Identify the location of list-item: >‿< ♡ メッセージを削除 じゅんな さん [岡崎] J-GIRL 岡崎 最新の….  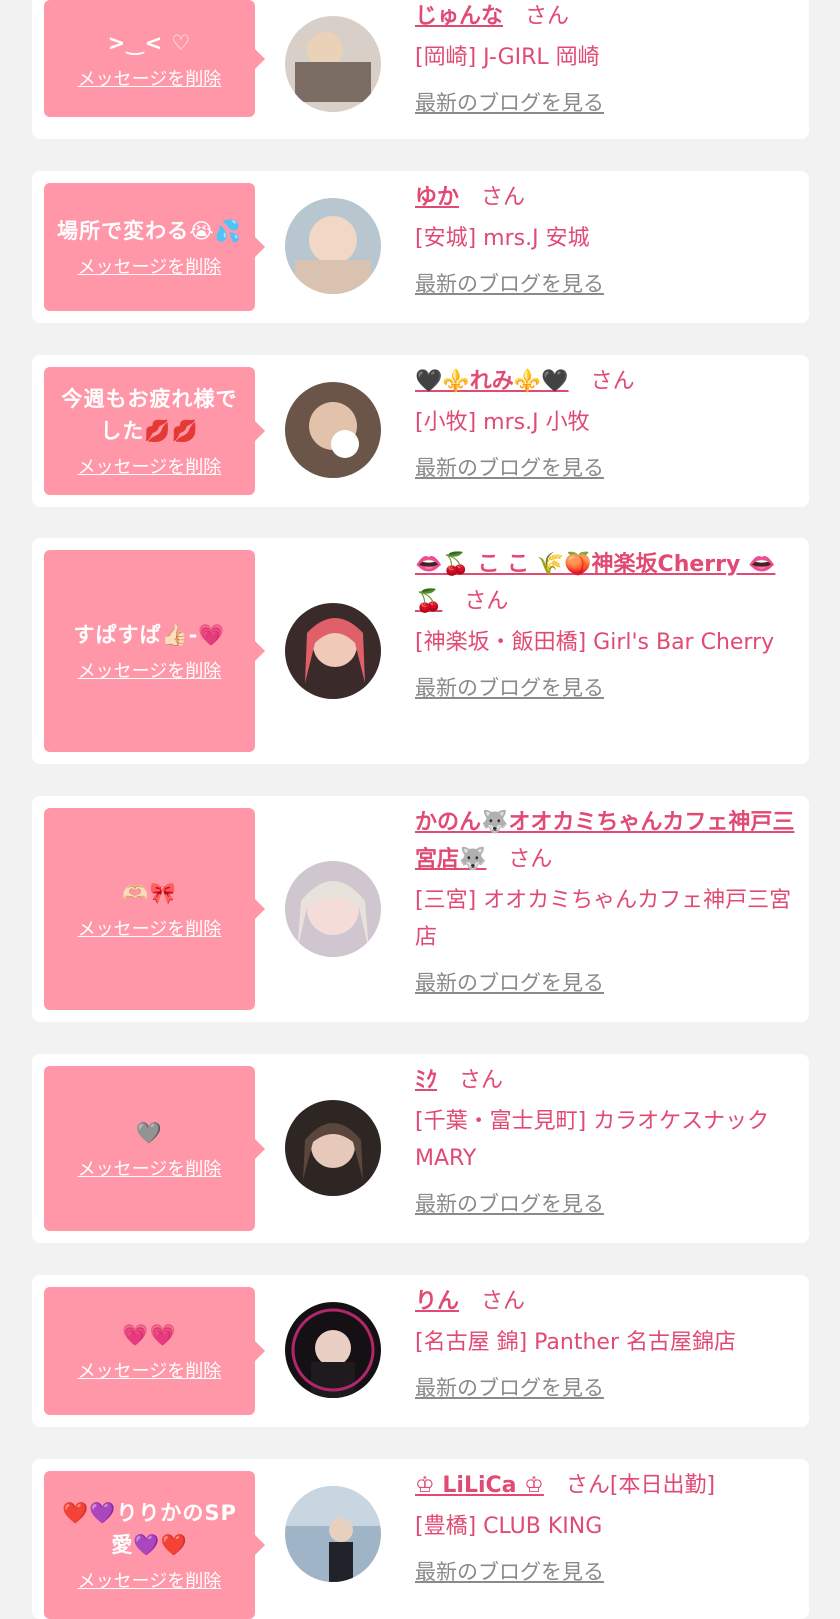
(420, 69).